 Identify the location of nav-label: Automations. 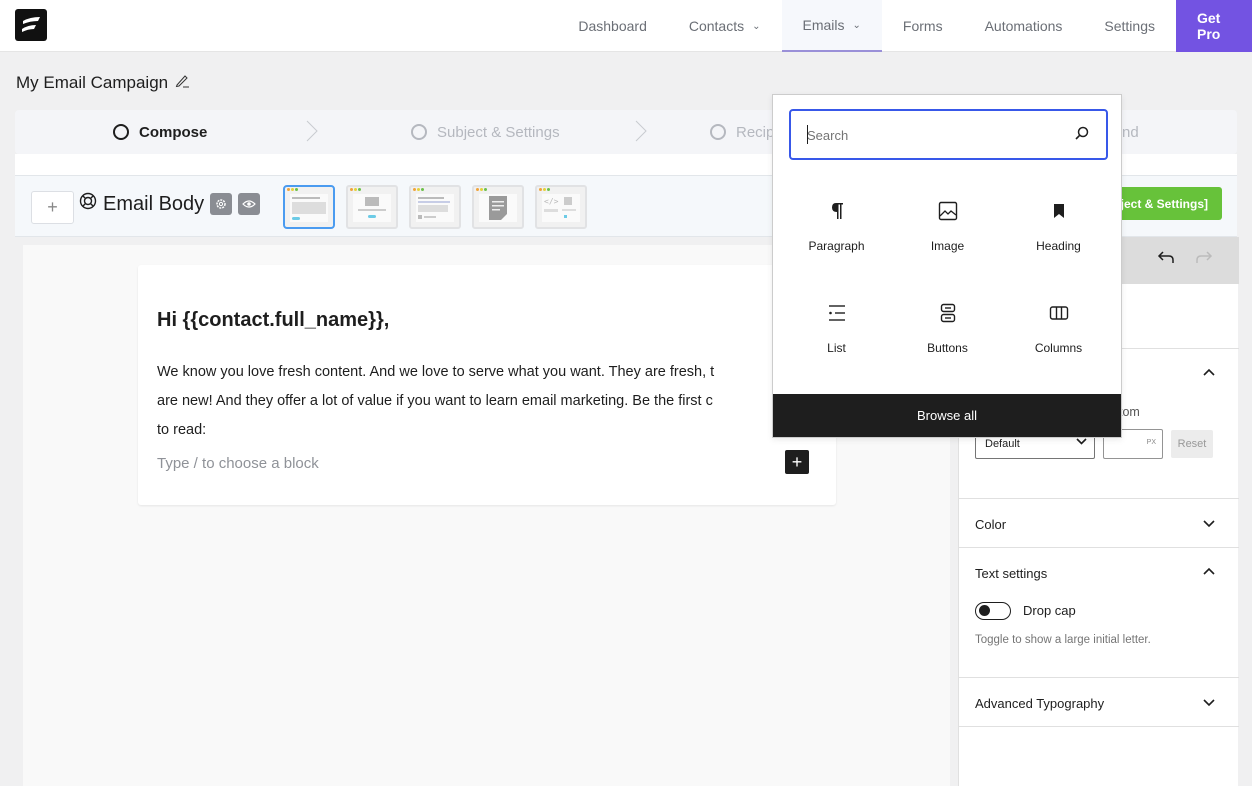
(1023, 26).